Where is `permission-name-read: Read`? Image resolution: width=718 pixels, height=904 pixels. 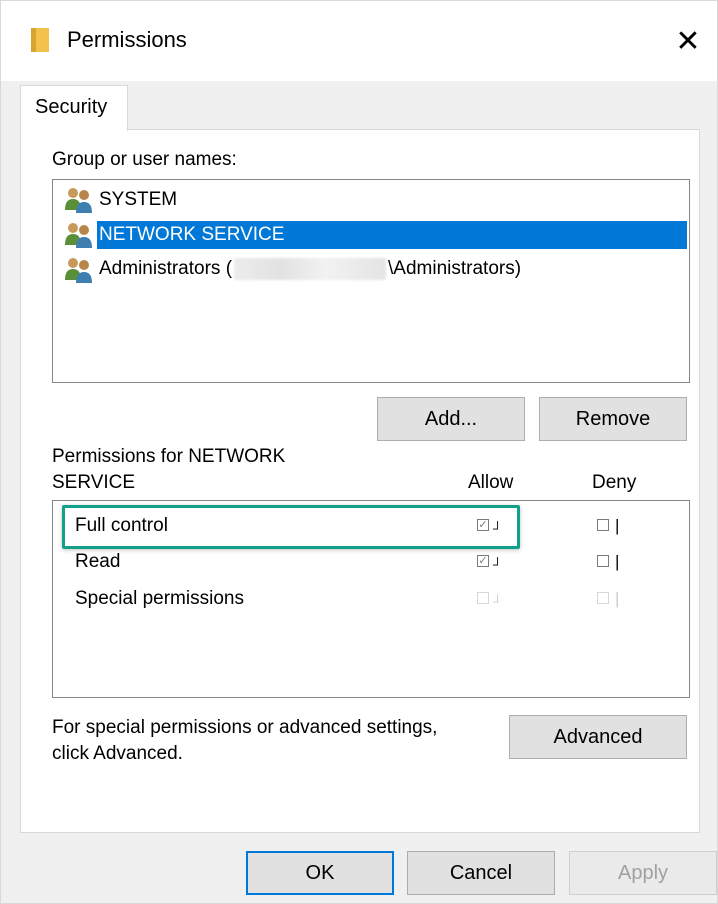
permission-name-read: Read is located at coordinates (98, 561).